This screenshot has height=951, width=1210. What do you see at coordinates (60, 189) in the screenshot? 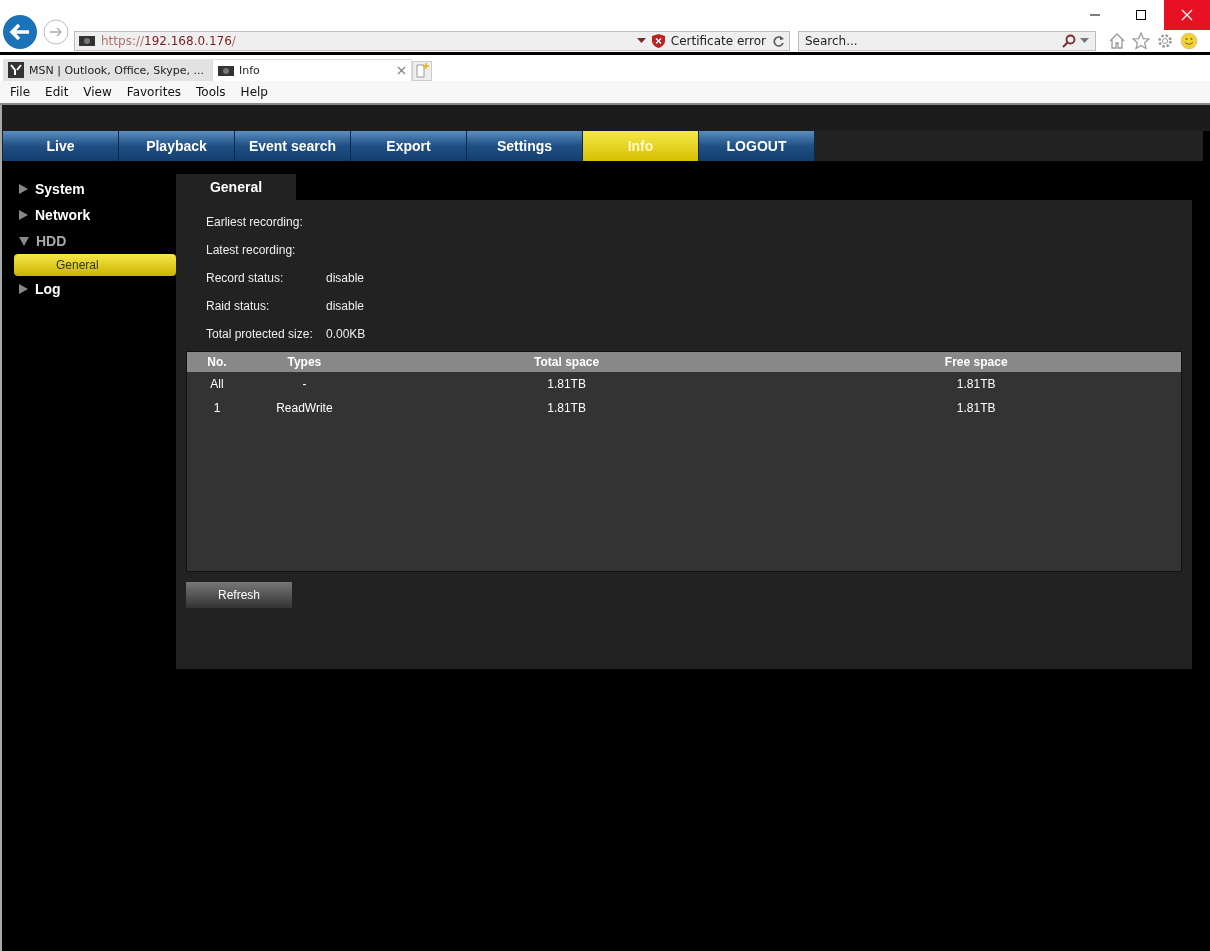
I see `sidebar-item: System` at bounding box center [60, 189].